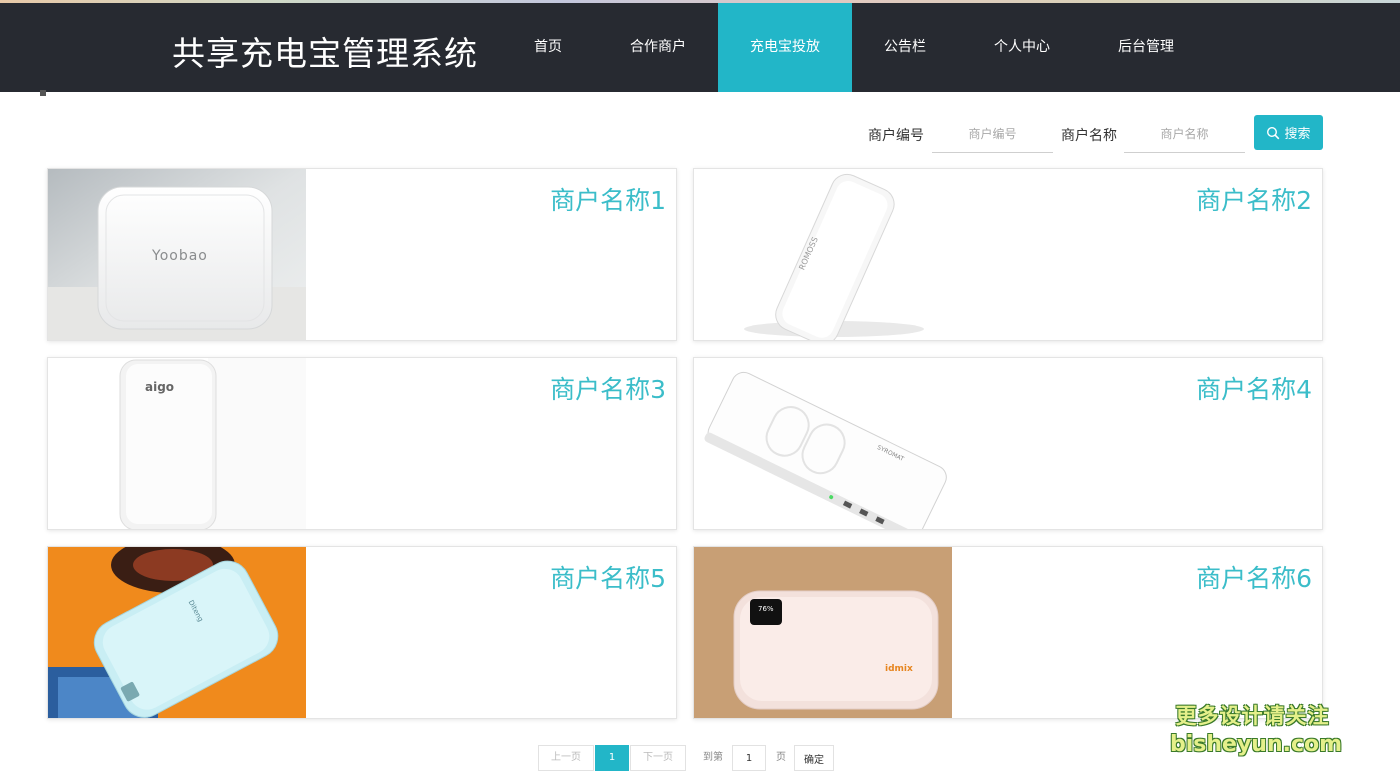 The image size is (1400, 778). I want to click on search-button: 搜索, so click(1288, 132).